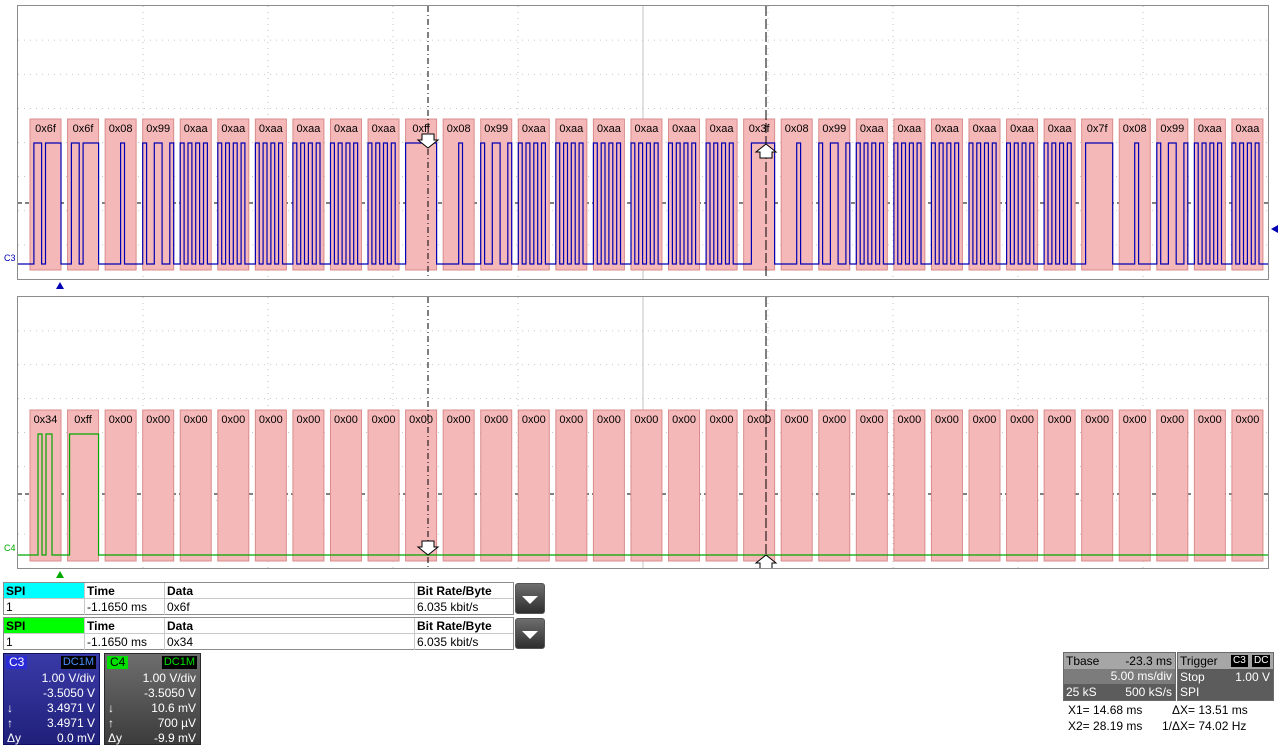 This screenshot has width=1280, height=747. Describe the element at coordinates (10, 258) in the screenshot. I see `c3-trace-label: C3` at that location.